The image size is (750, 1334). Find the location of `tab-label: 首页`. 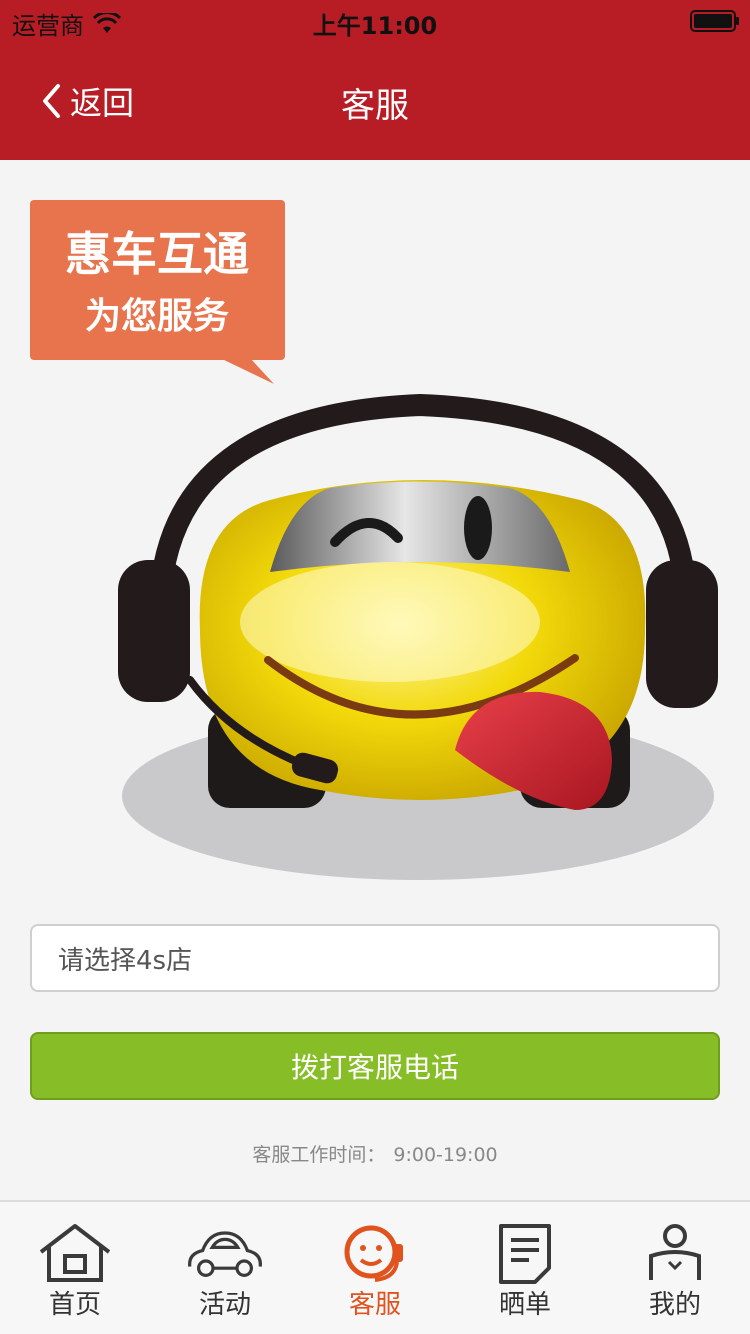

tab-label: 首页 is located at coordinates (74, 1305).